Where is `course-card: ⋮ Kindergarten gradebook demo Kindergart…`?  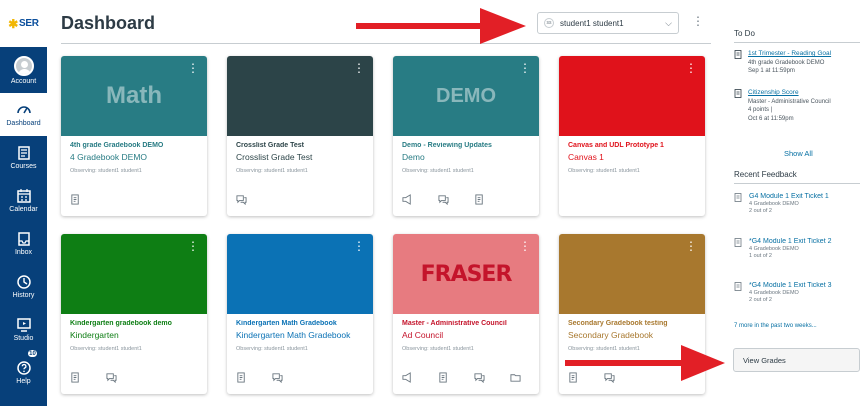
course-card: ⋮ Kindergarten gradebook demo Kindergart… is located at coordinates (134, 314).